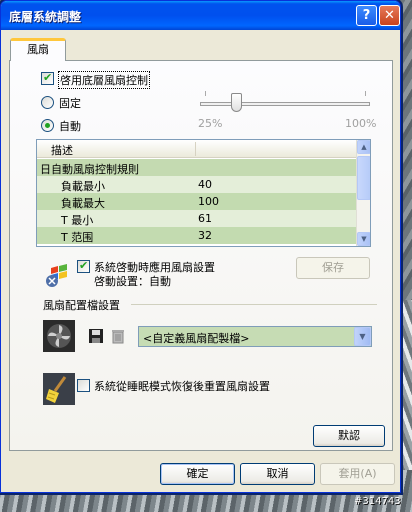 The width and height of the screenshot is (412, 512). What do you see at coordinates (208, 201) in the screenshot?
I see `table-cell-value: 100` at bounding box center [208, 201].